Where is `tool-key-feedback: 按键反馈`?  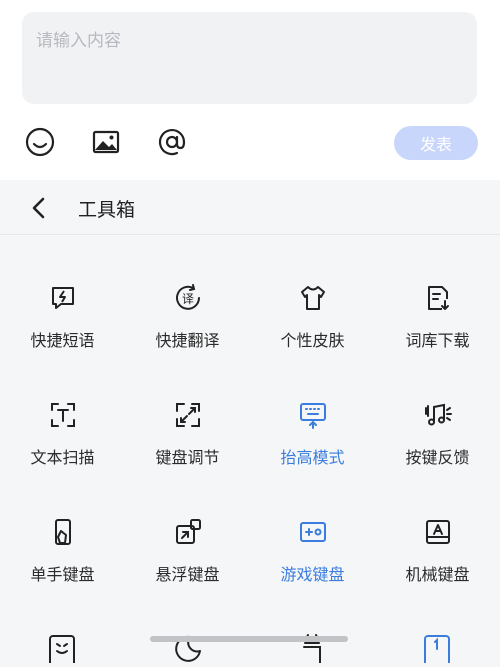
tool-key-feedback: 按键反馈 is located at coordinates (437, 453).